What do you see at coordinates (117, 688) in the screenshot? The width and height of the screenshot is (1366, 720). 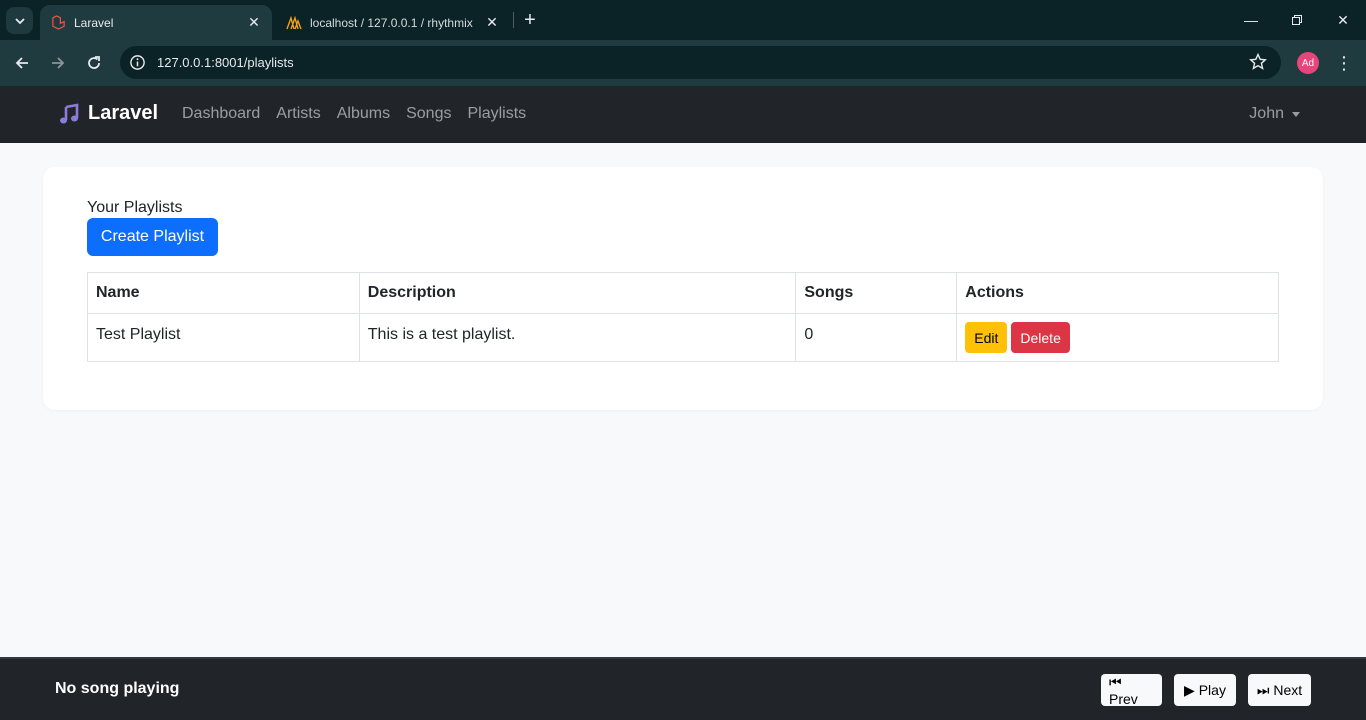 I see `now-playing-text: No song playing` at bounding box center [117, 688].